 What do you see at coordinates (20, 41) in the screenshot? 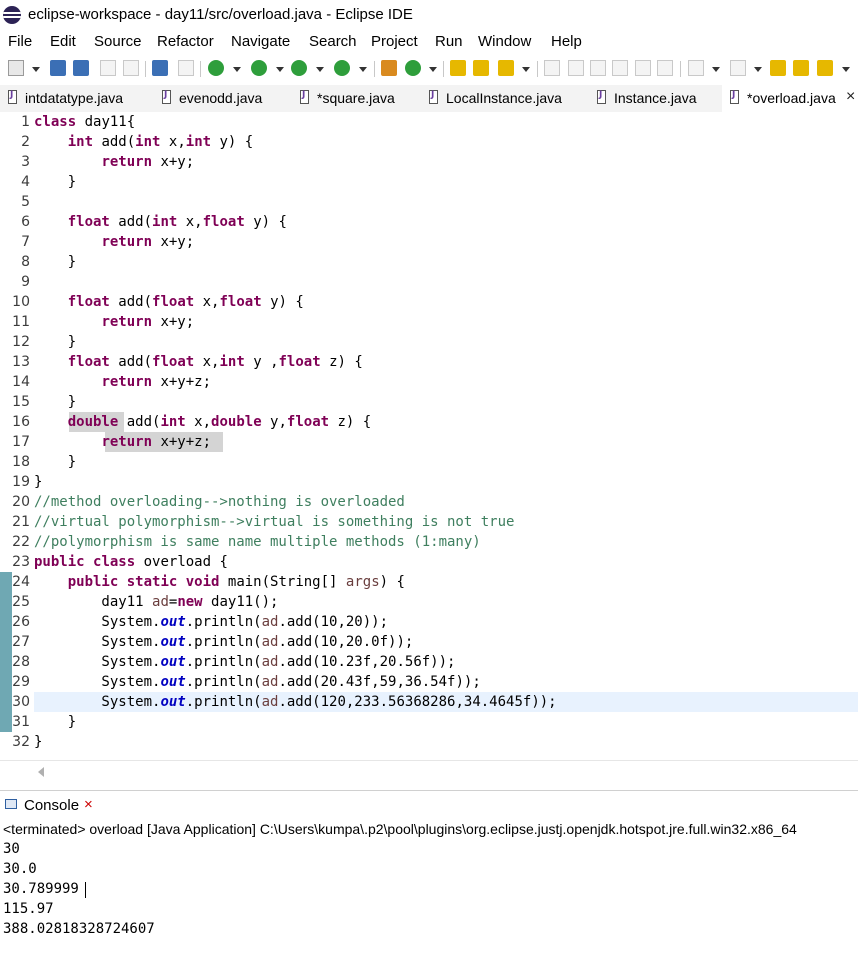
I see `menu-file: File` at bounding box center [20, 41].